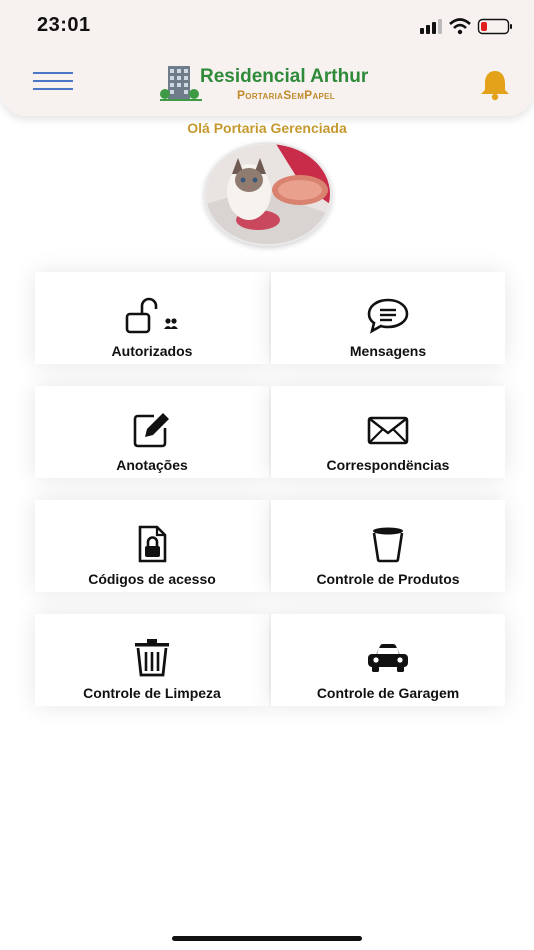 The height and width of the screenshot is (950, 534). I want to click on status-bar: 23:01, so click(267, 26).